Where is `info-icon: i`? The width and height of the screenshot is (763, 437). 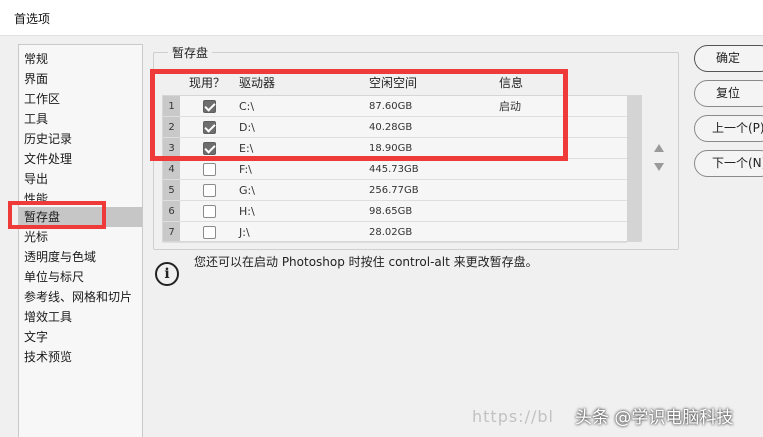 info-icon: i is located at coordinates (167, 274).